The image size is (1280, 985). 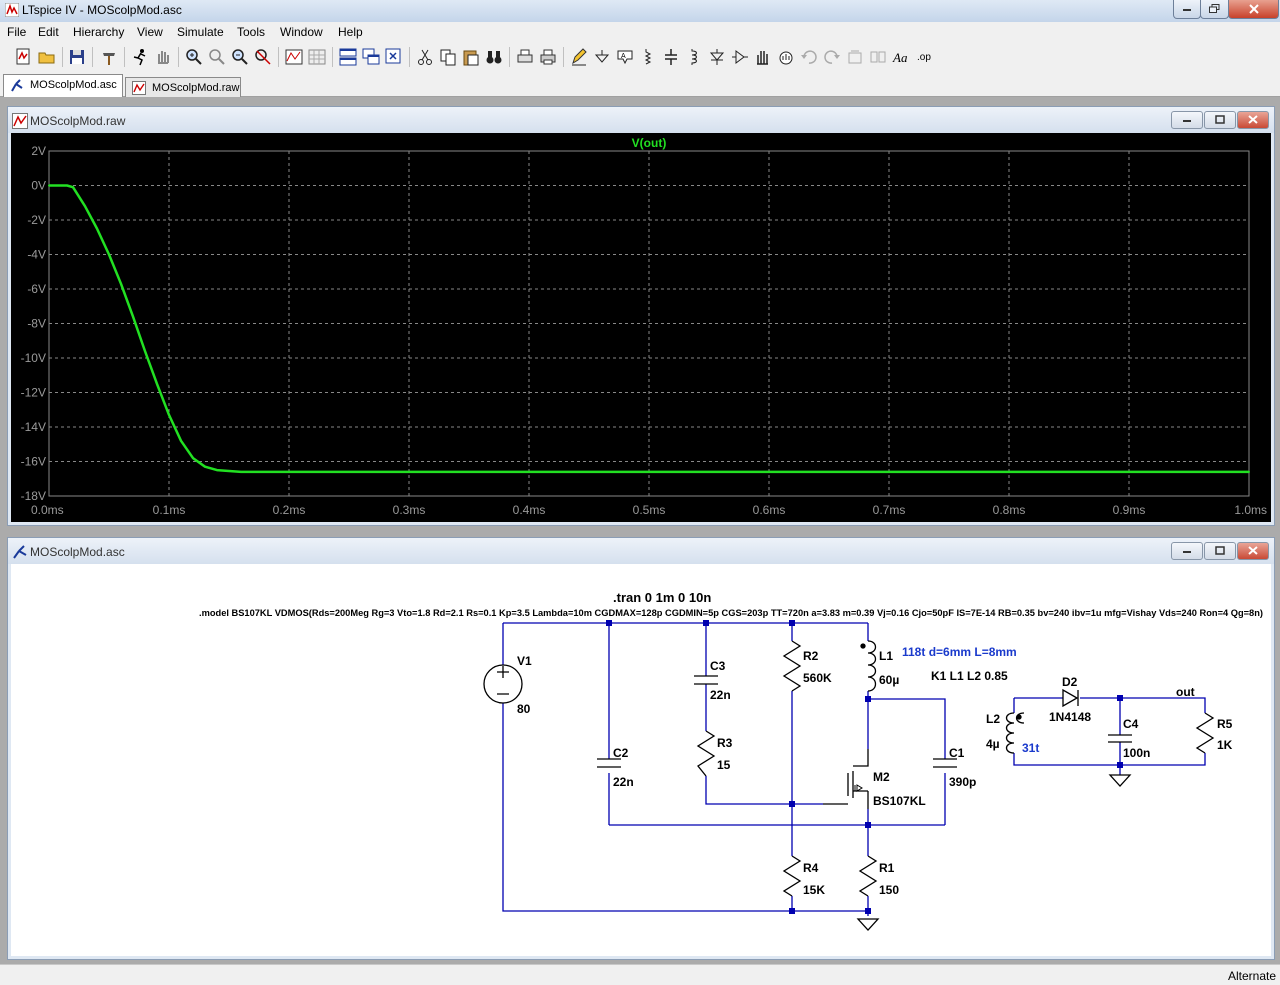 What do you see at coordinates (63, 85) in the screenshot?
I see `tab-schematic: MOScolpMod.asc` at bounding box center [63, 85].